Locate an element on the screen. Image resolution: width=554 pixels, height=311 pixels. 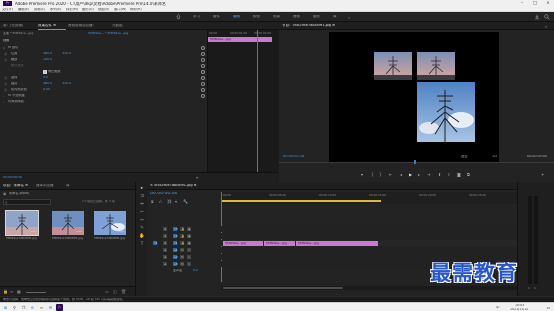
track-header-v2: ⊕ V2 🔒 ◉ is located at coordinates (182, 236).